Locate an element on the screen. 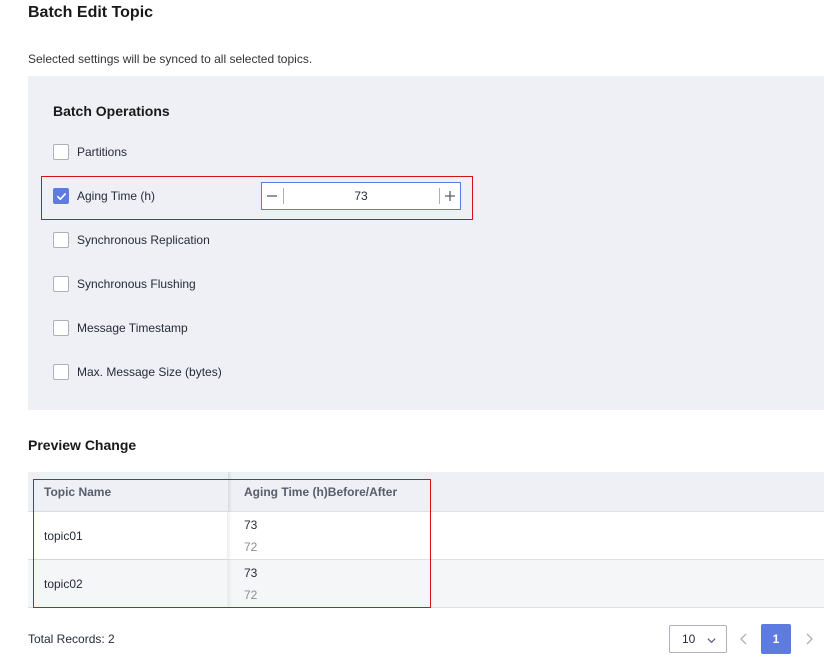 The width and height of the screenshot is (824, 662). column-header-aging-time: Aging Time (h)Before/After is located at coordinates (526, 492).